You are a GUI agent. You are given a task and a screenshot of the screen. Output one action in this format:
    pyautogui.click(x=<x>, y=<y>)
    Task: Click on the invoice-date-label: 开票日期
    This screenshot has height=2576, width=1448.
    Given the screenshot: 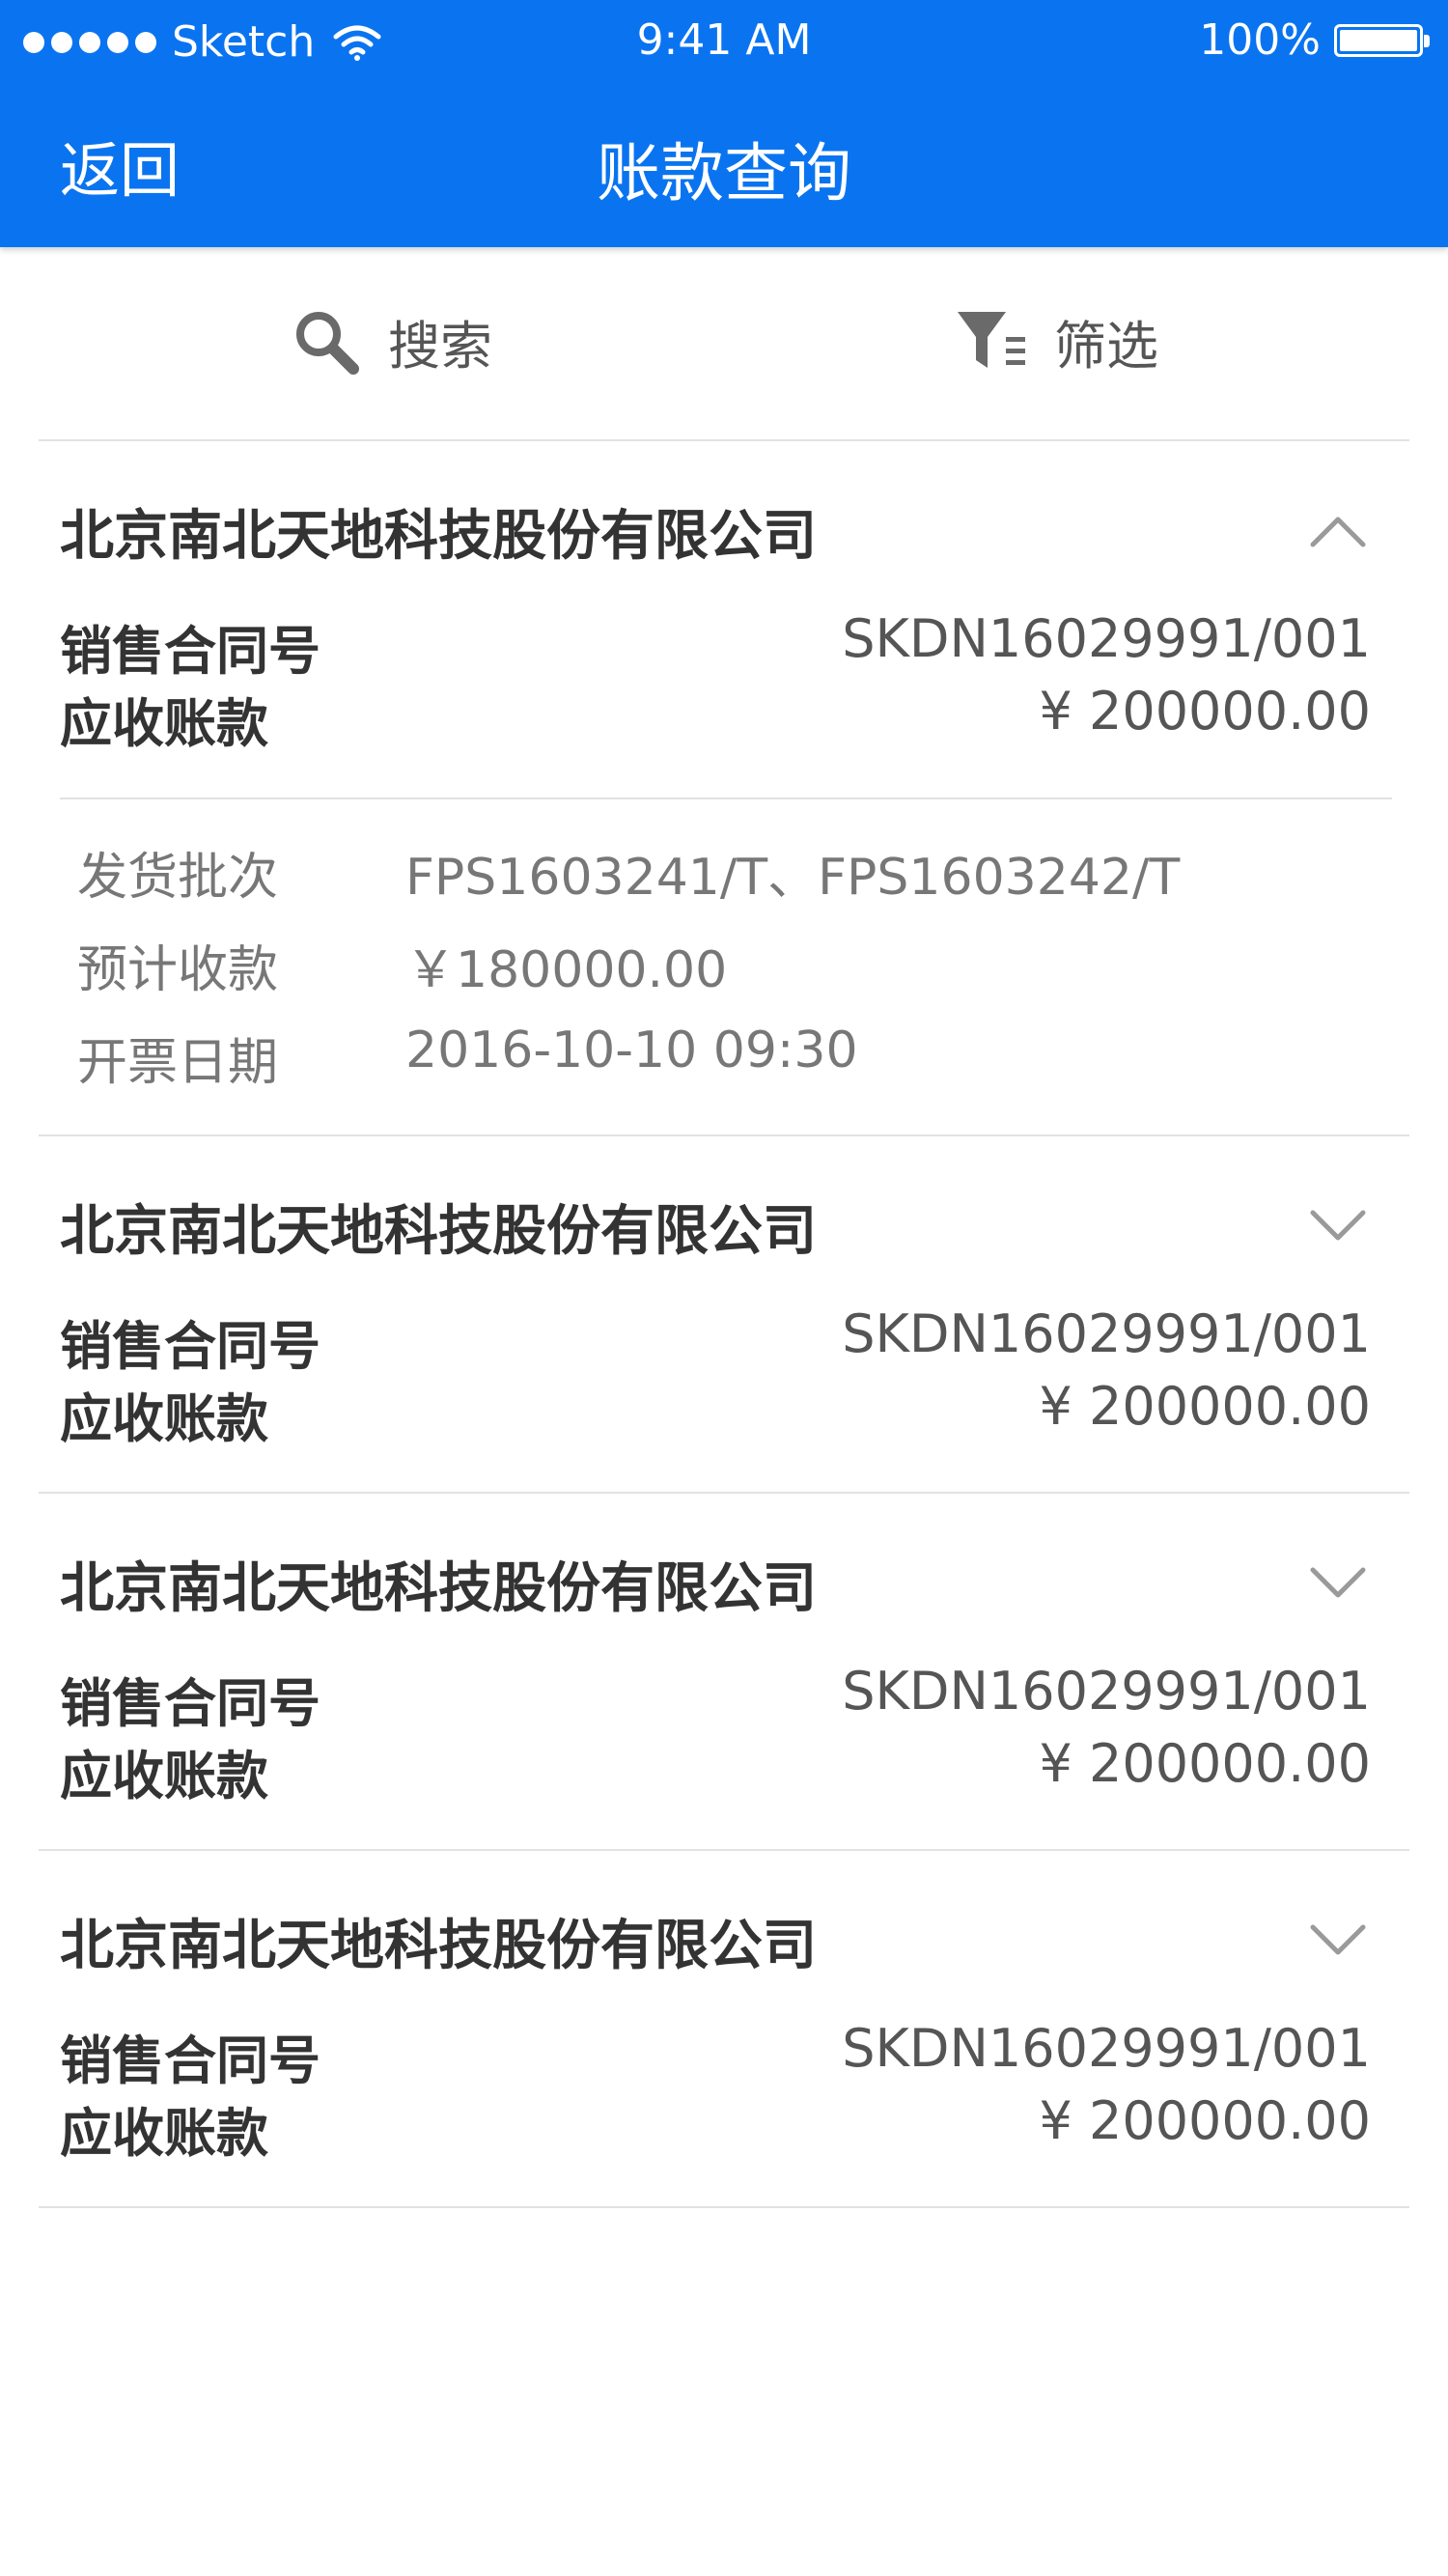 What is the action you would take?
    pyautogui.click(x=178, y=1063)
    